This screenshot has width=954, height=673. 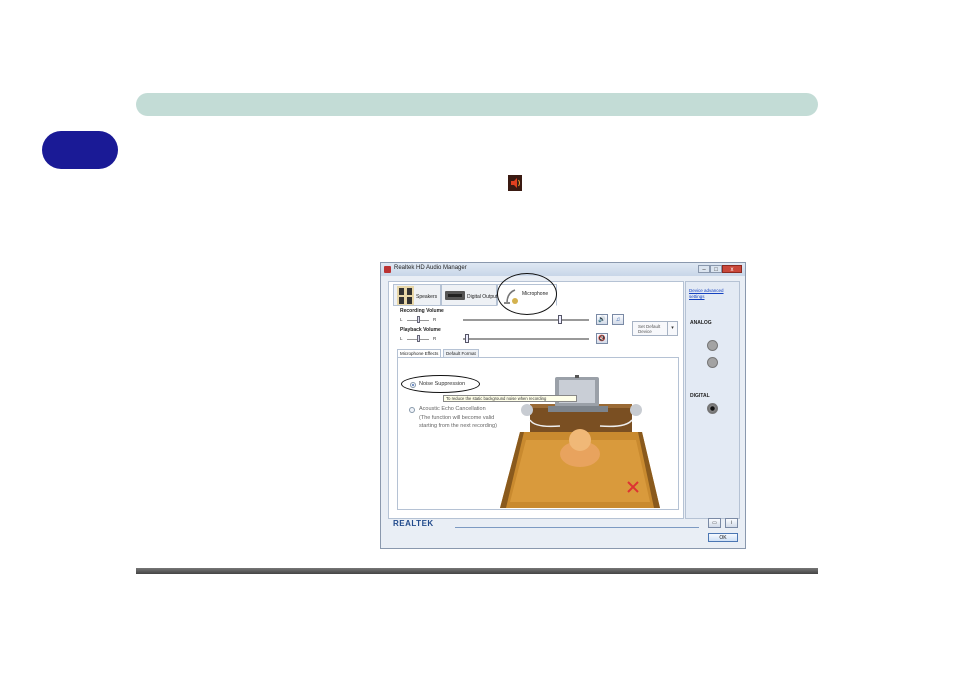 I want to click on playback-volume-label: Playback Volume, so click(x=420, y=330).